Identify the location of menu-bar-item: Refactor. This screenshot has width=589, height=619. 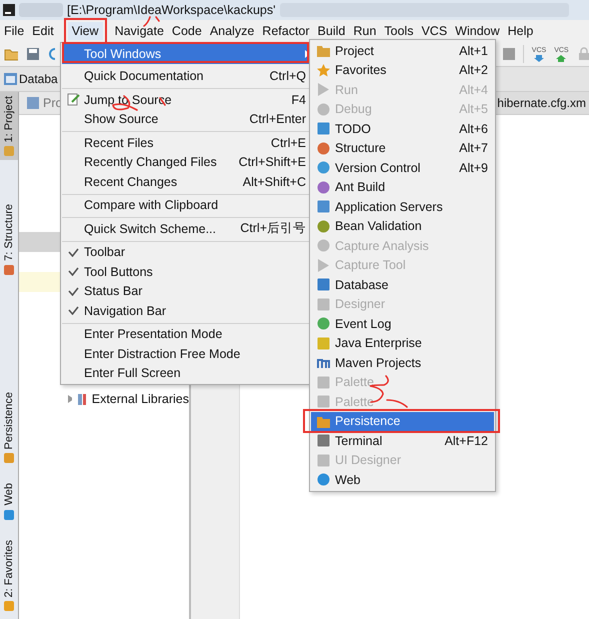
(286, 31).